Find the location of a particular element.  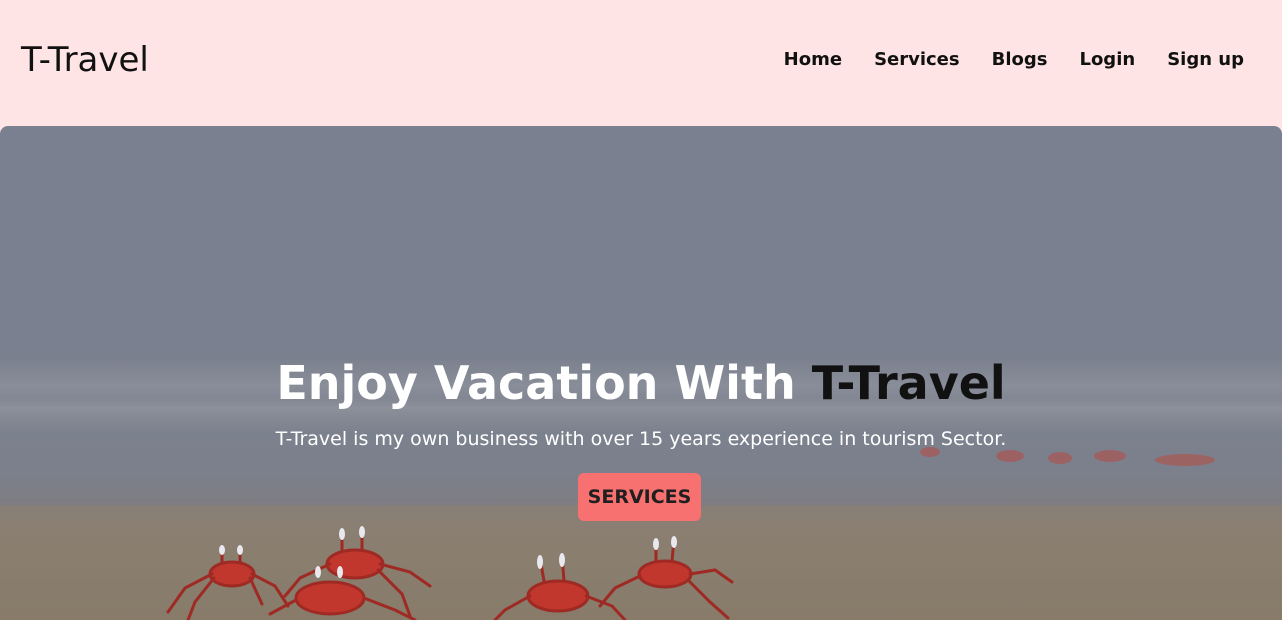

nav-item-signup: Sign up is located at coordinates (1205, 59).